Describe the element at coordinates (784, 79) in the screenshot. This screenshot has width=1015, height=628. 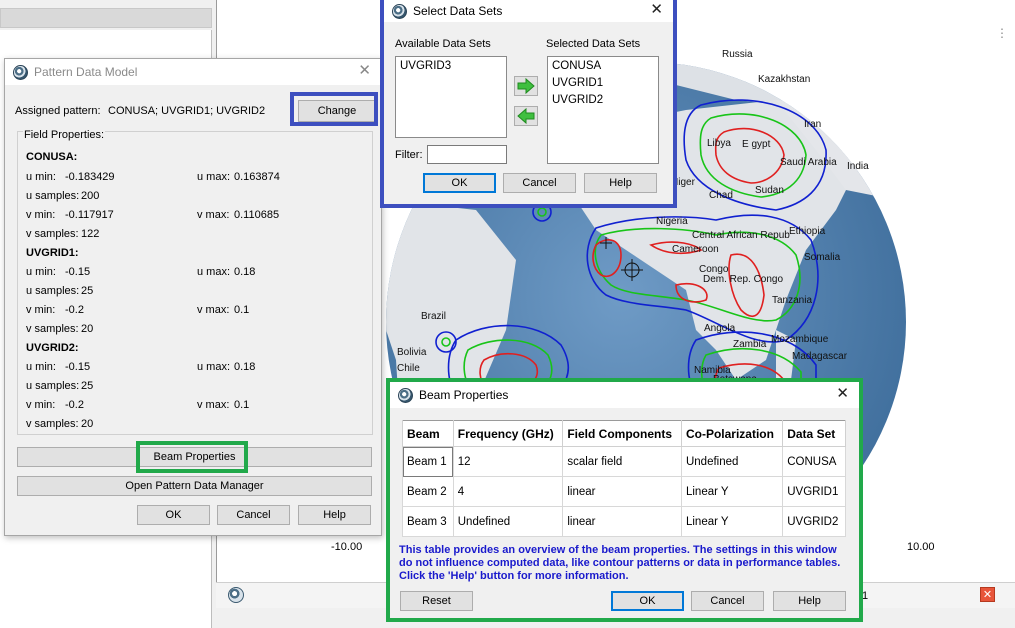
I see `map-label: Kazakhstan` at that location.